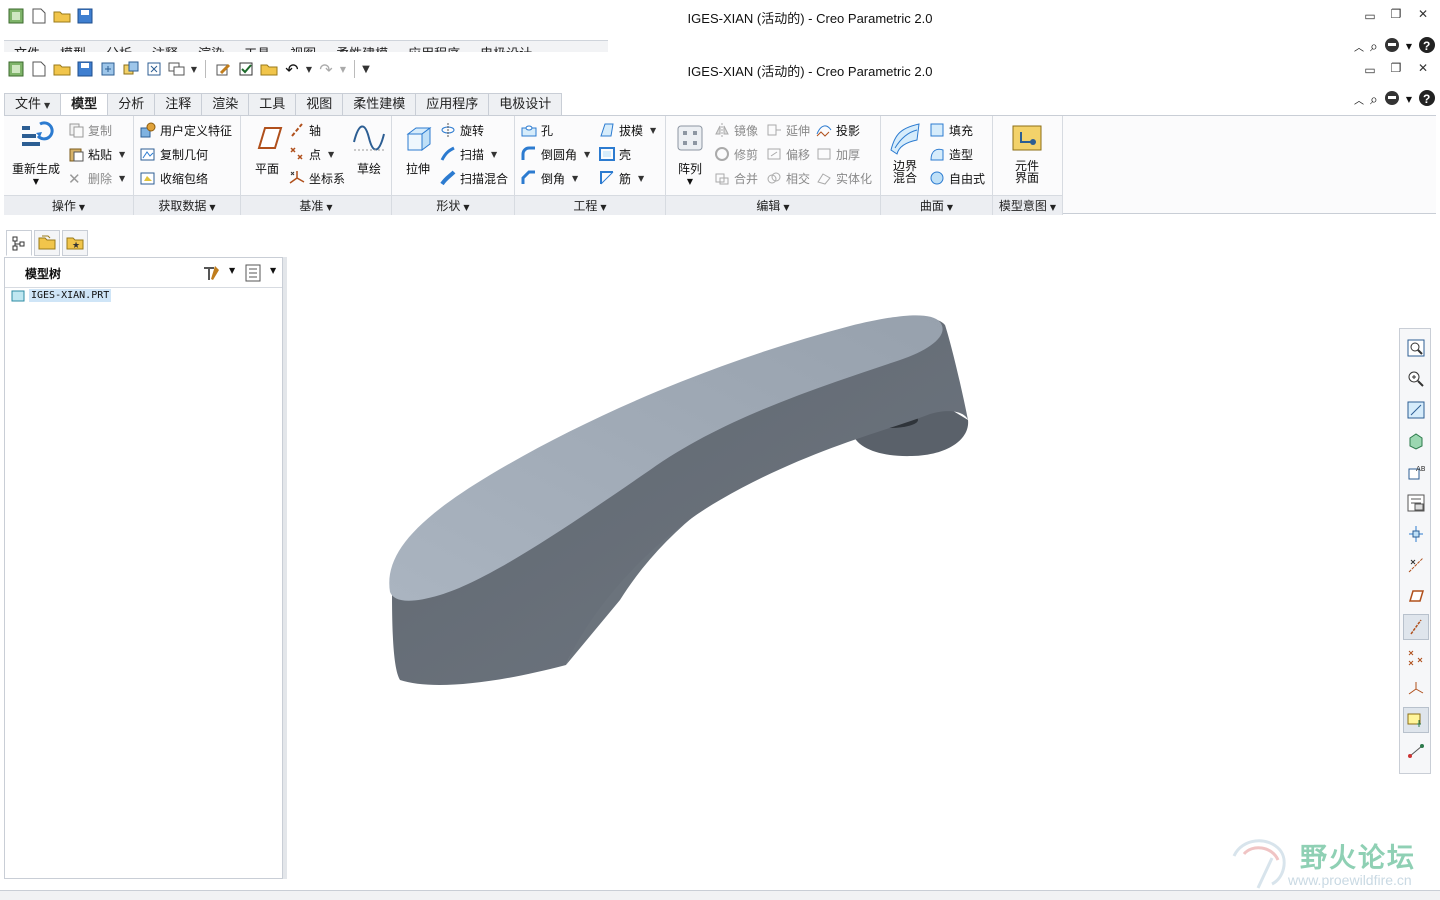  What do you see at coordinates (1416, 534) in the screenshot?
I see `perspective-icon` at bounding box center [1416, 534].